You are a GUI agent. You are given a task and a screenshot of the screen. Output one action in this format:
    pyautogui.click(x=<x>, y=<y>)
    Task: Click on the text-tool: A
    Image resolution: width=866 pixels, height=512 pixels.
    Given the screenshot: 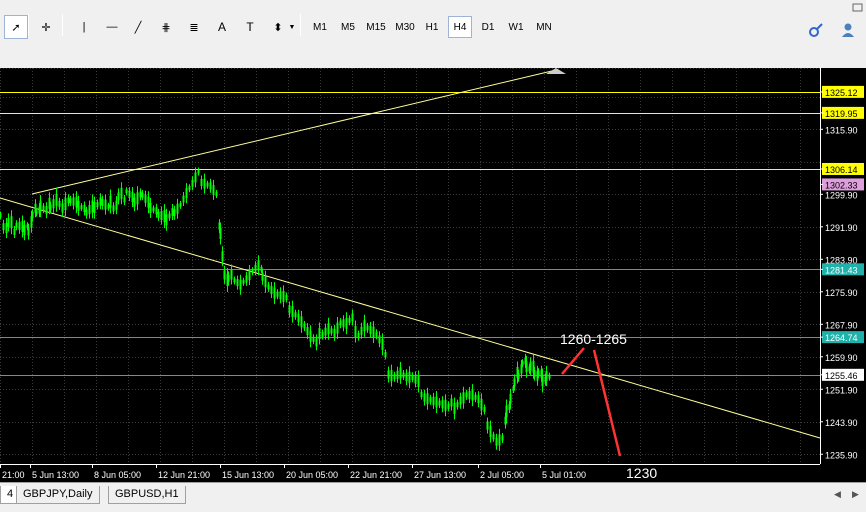 What is the action you would take?
    pyautogui.click(x=222, y=27)
    